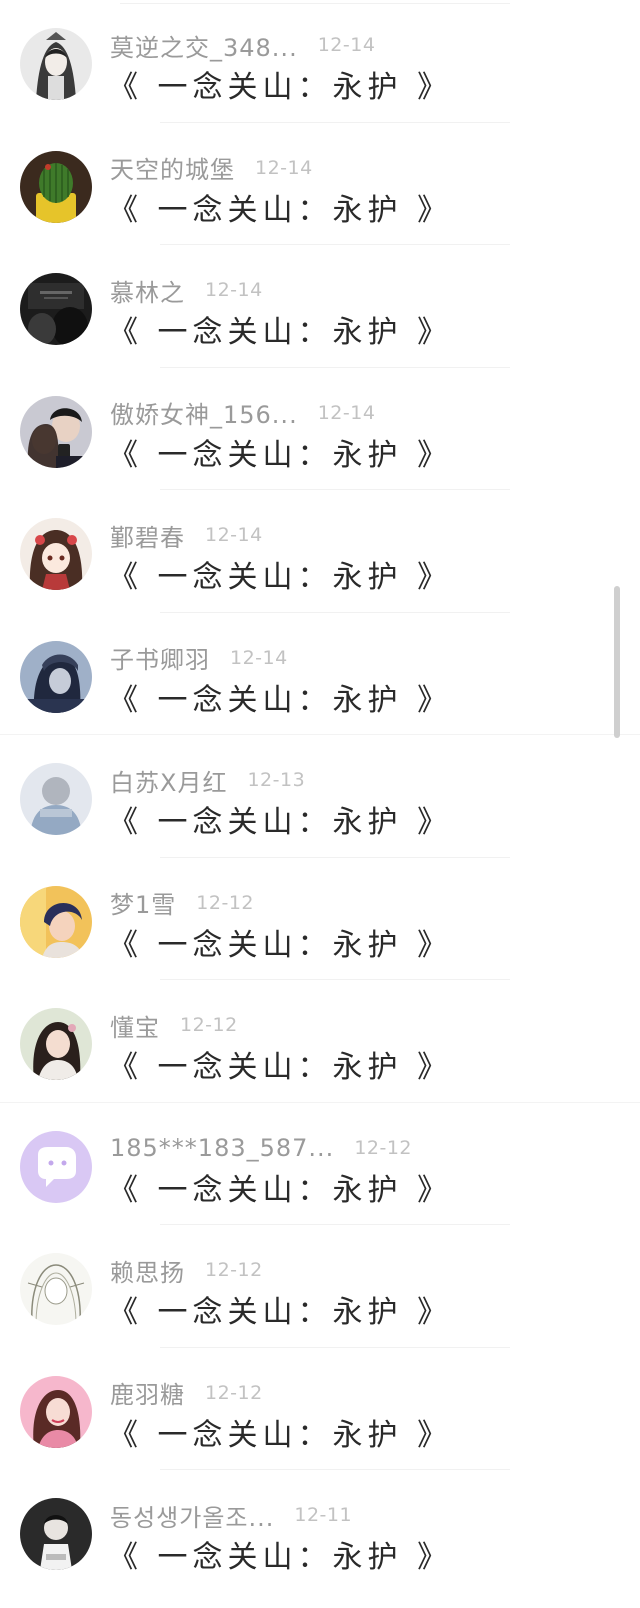 The height and width of the screenshot is (1608, 640). Describe the element at coordinates (320, 1041) in the screenshot. I see `comment-item: 懂宝 12-12 《 一念关山：永护 》` at that location.